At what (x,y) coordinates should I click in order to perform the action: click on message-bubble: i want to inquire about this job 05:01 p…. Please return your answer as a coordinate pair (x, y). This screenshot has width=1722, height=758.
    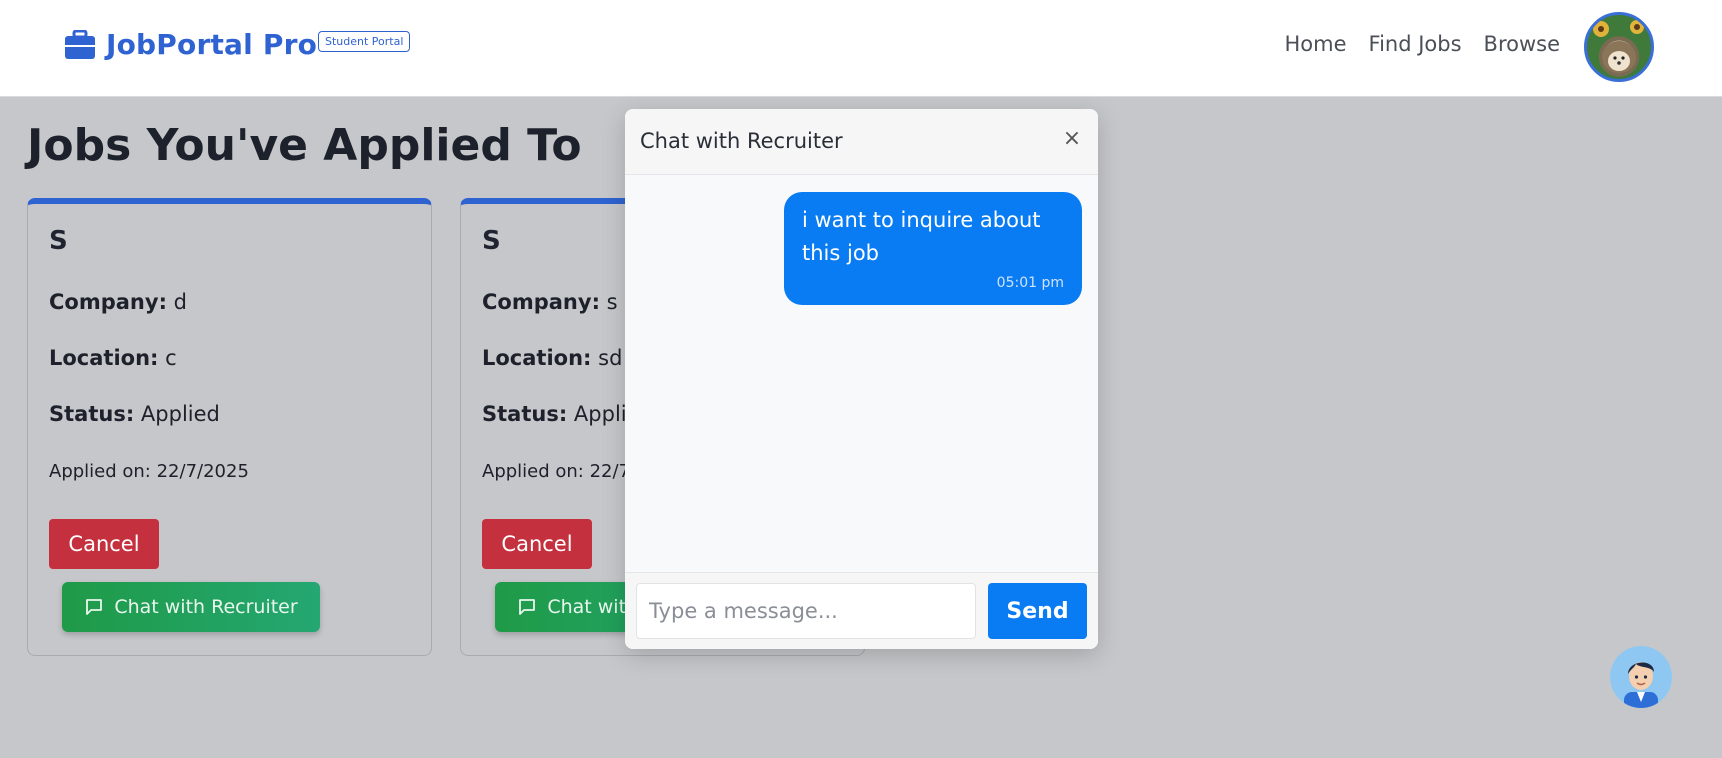
    Looking at the image, I should click on (933, 248).